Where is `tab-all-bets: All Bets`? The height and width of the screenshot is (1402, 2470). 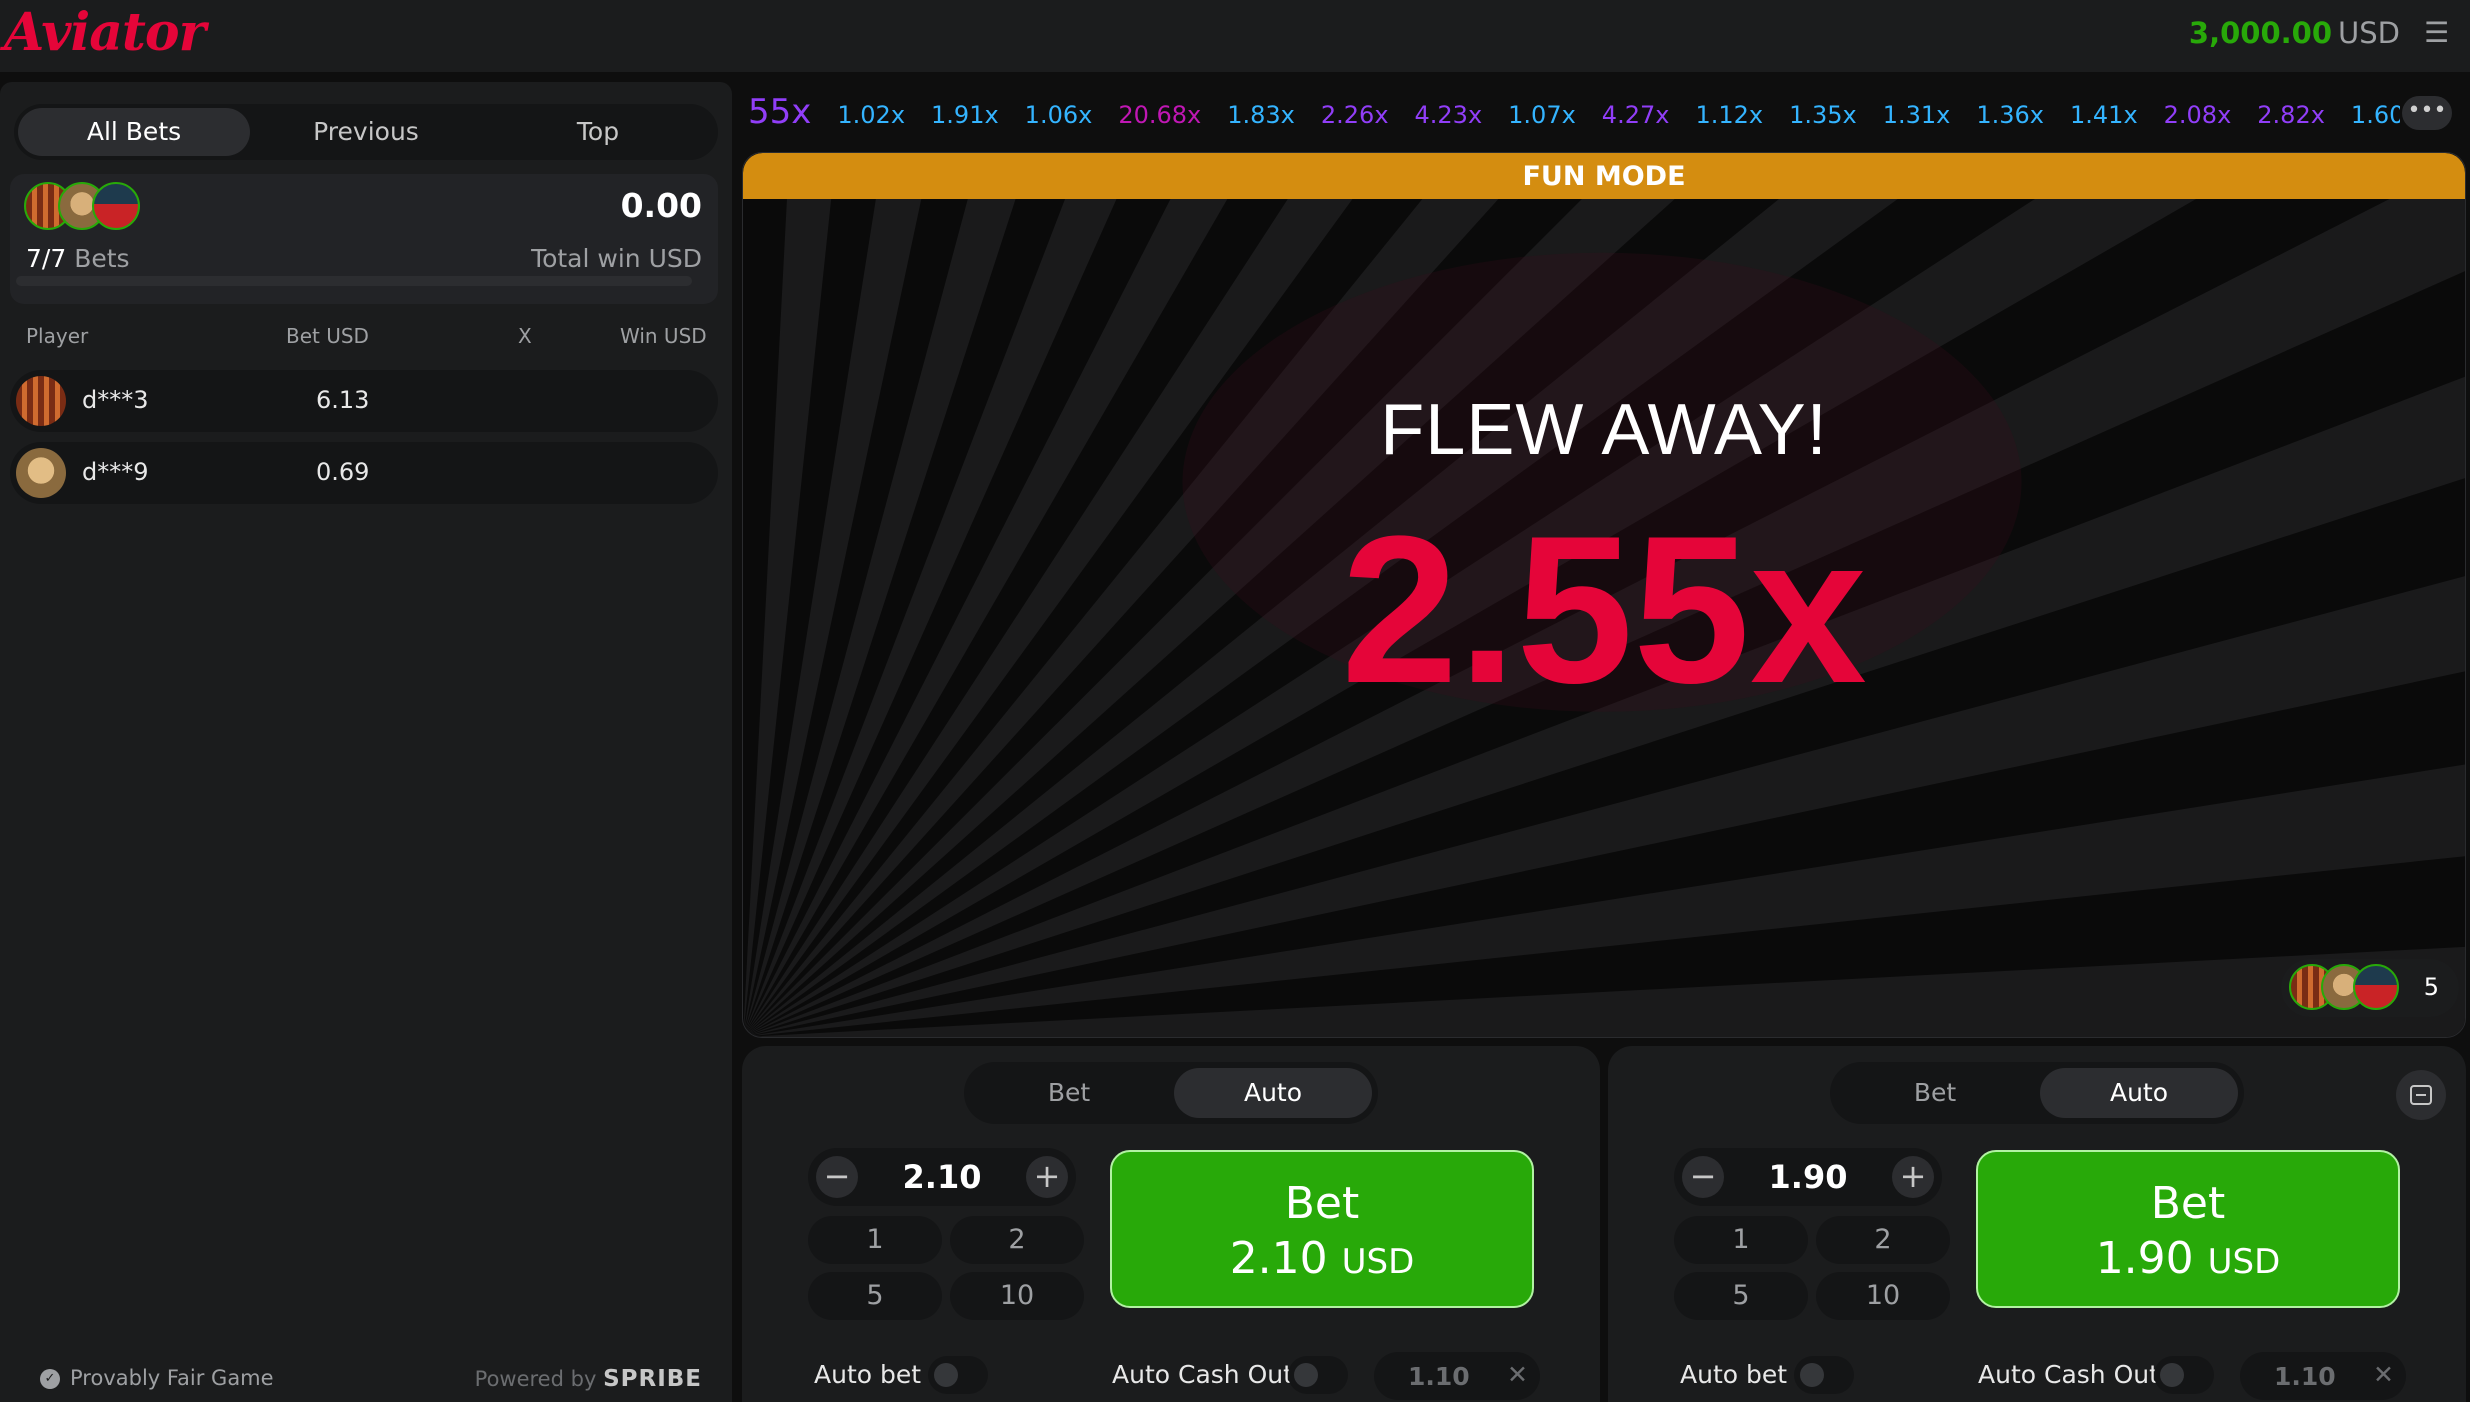 tab-all-bets: All Bets is located at coordinates (134, 132).